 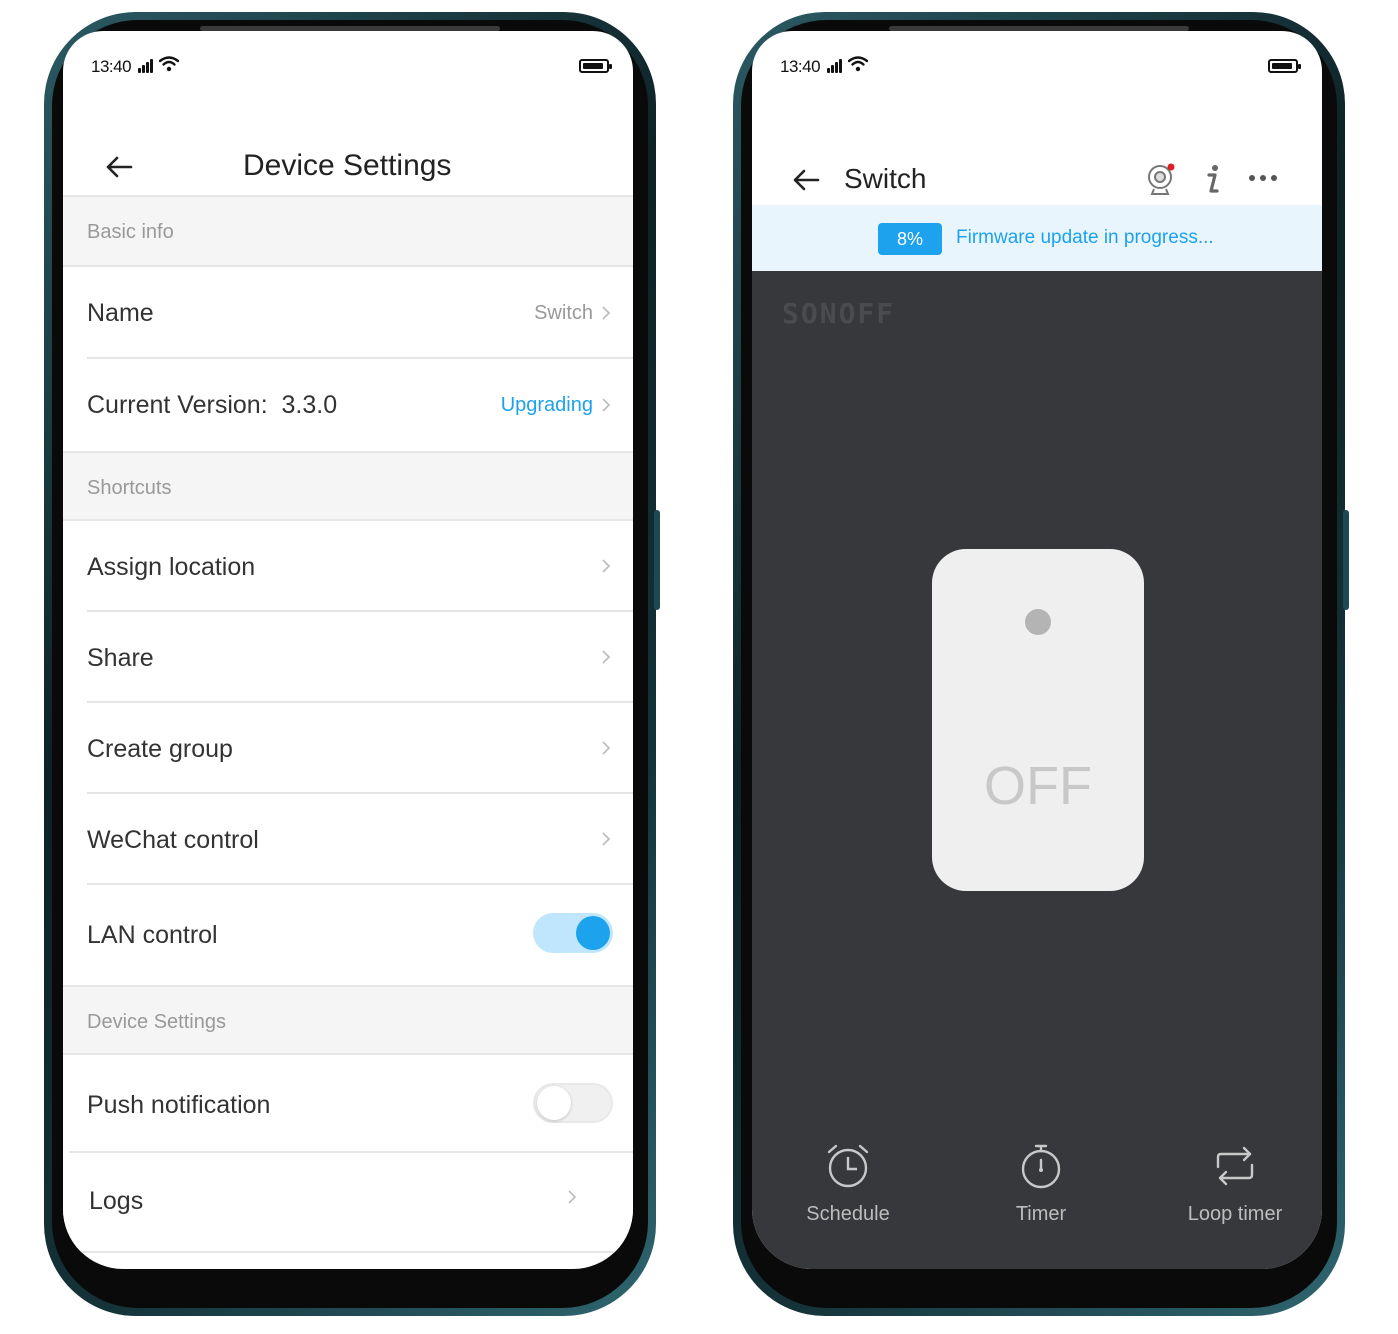 I want to click on row-label: Current Version: 3.3.0, so click(x=212, y=405).